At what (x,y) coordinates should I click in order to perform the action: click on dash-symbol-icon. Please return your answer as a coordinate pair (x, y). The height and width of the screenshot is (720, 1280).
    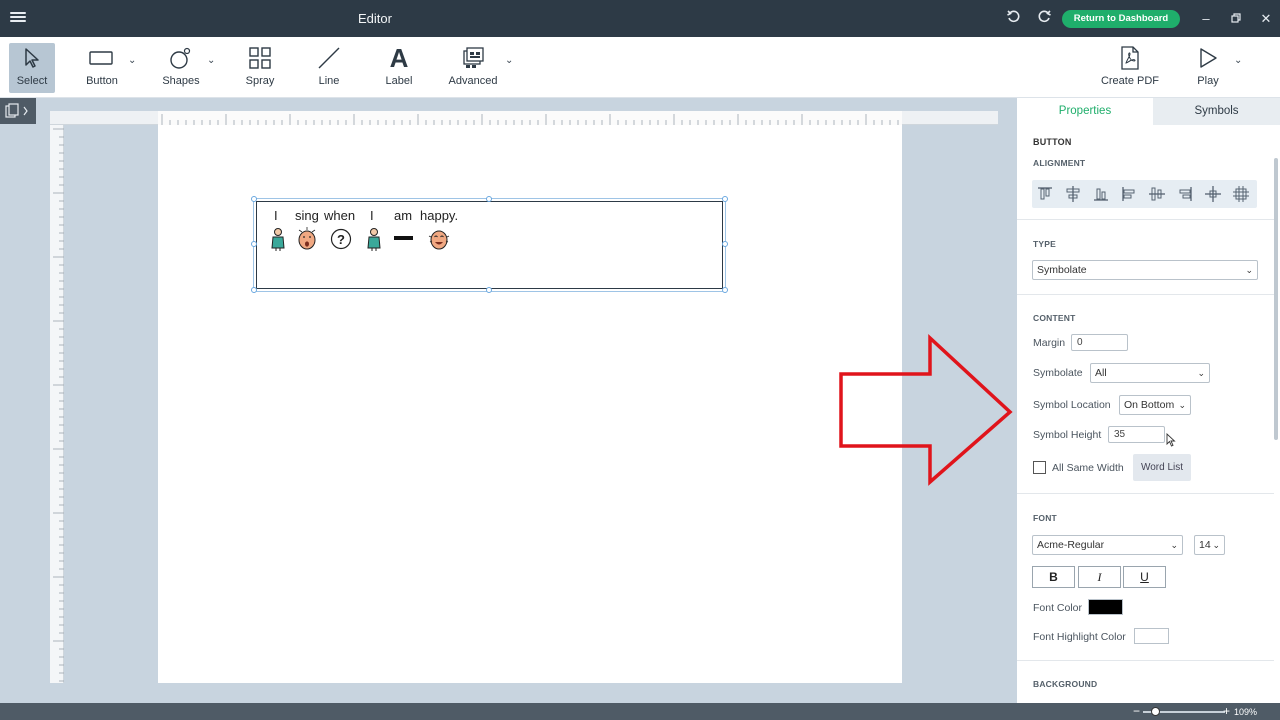
    Looking at the image, I should click on (403, 238).